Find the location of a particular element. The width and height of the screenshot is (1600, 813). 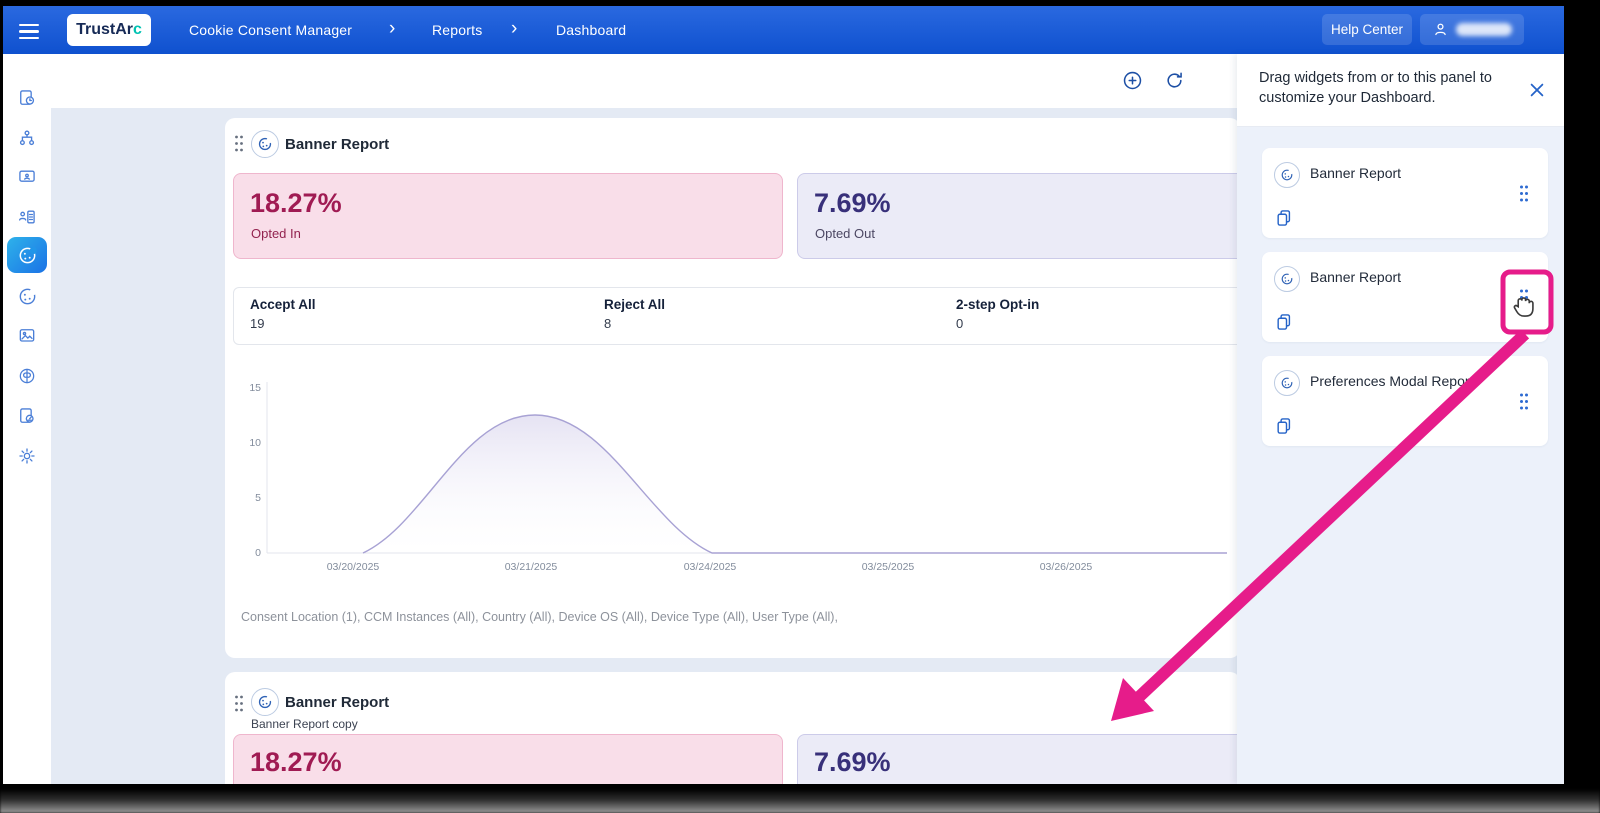

y-tick-0: 0 is located at coordinates (258, 553).